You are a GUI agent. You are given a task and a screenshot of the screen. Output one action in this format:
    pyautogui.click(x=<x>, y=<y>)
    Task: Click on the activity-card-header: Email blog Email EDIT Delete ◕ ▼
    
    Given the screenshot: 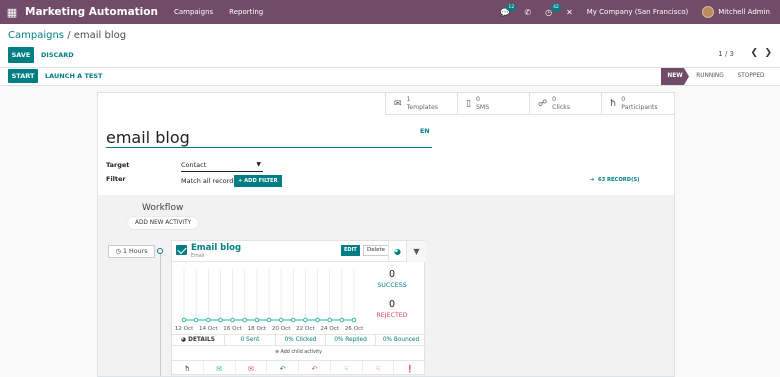 What is the action you would take?
    pyautogui.click(x=299, y=251)
    